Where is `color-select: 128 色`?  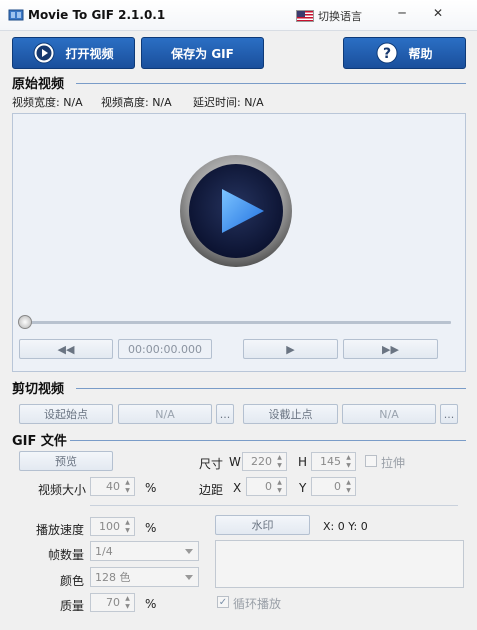
color-select: 128 色 is located at coordinates (144, 577).